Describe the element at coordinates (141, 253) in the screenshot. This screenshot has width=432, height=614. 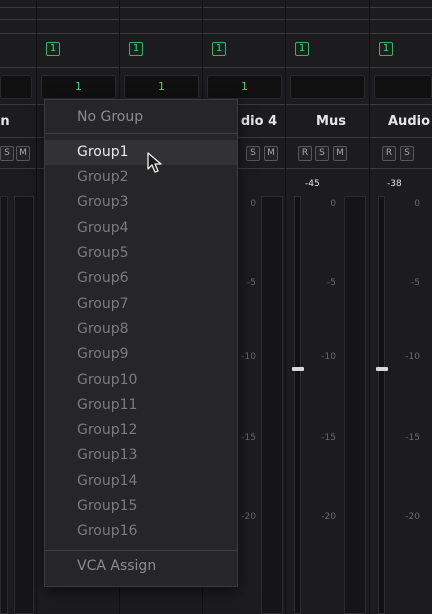
I see `menu-item-group: Group5` at that location.